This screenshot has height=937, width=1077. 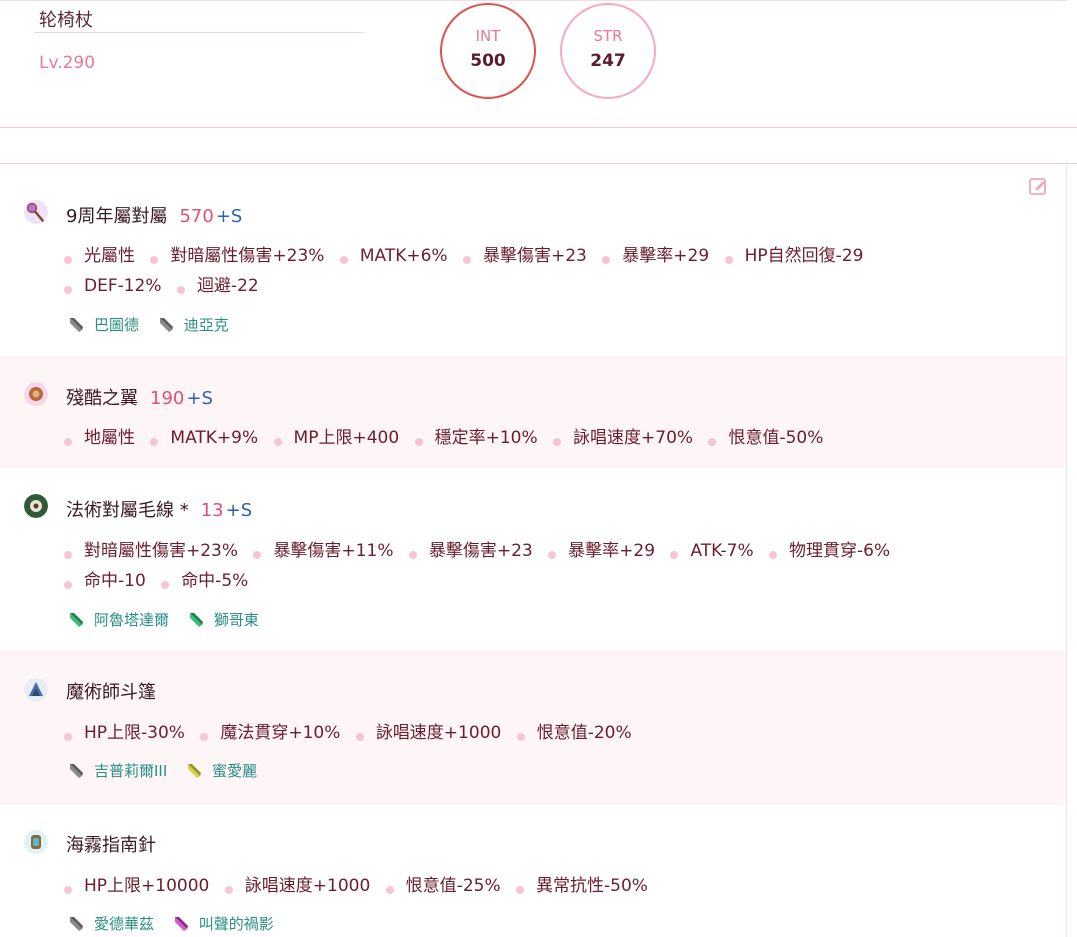 I want to click on card-link: 吉普莉爾III, so click(x=117, y=770).